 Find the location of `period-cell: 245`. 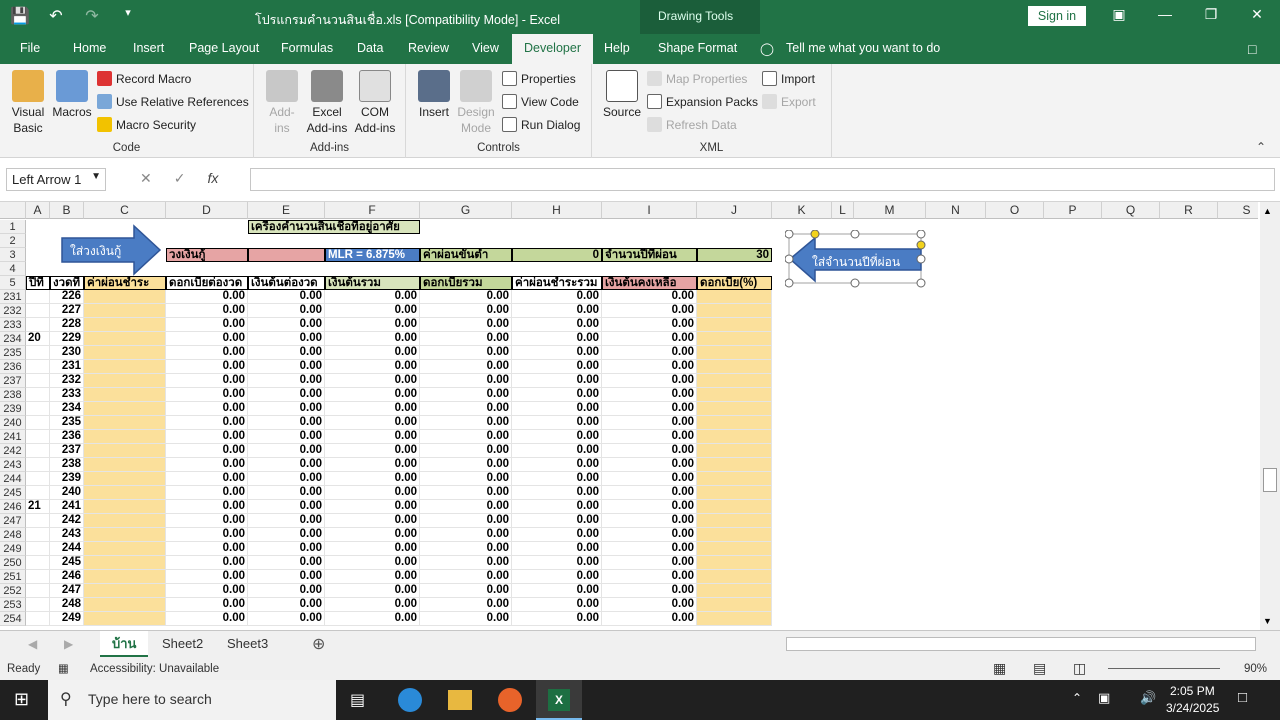

period-cell: 245 is located at coordinates (67, 563).